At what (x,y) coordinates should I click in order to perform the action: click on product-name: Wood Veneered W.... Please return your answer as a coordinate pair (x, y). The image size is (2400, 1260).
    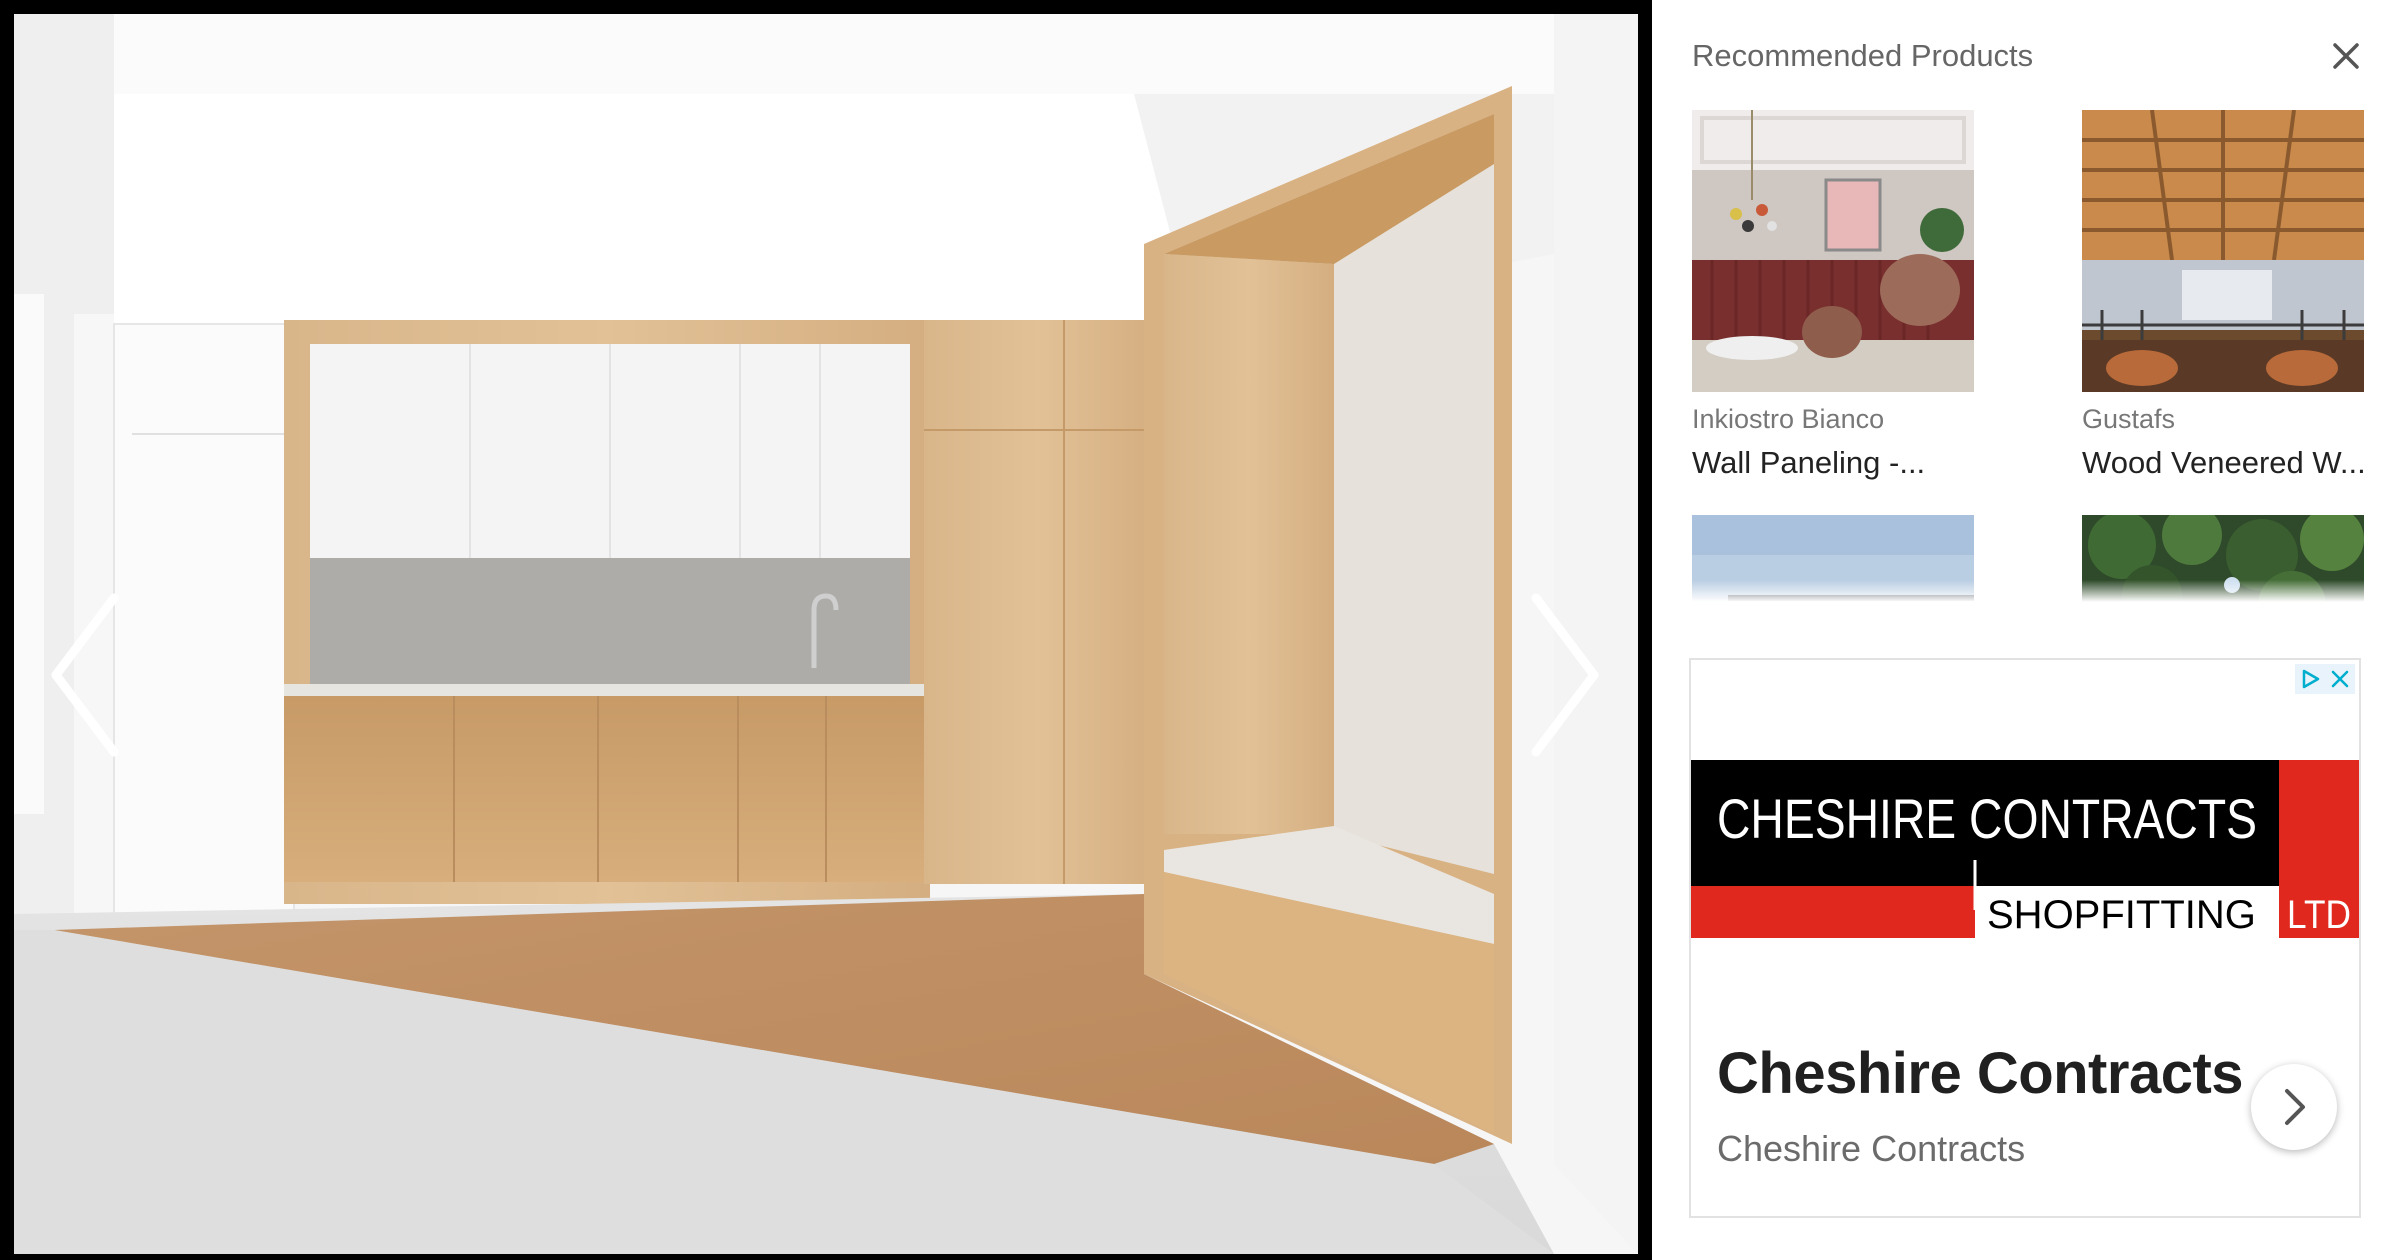
    Looking at the image, I should click on (2224, 462).